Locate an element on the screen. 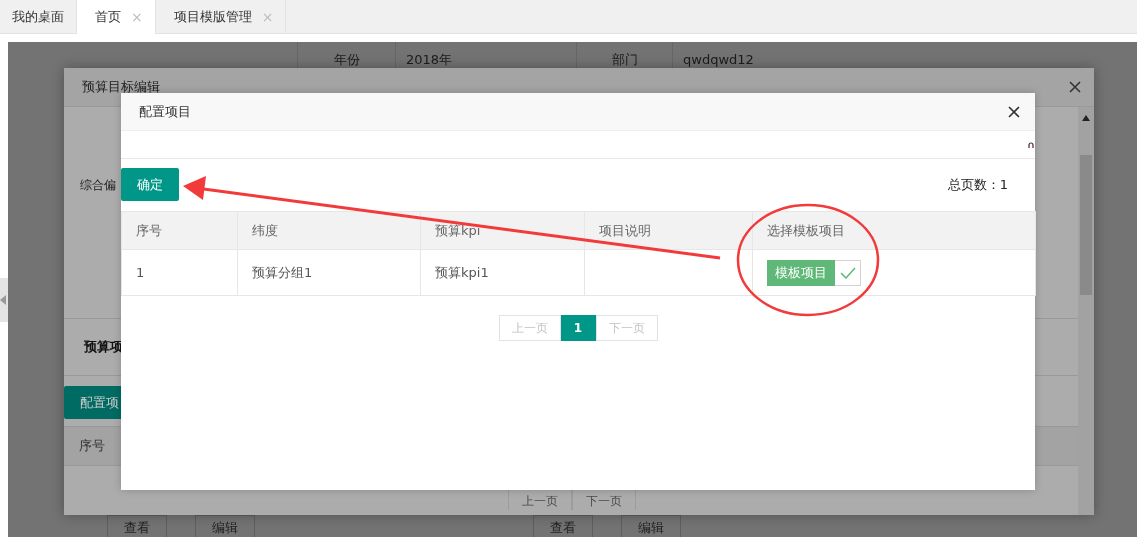  table-cell: 预算分组1 is located at coordinates (329, 272).